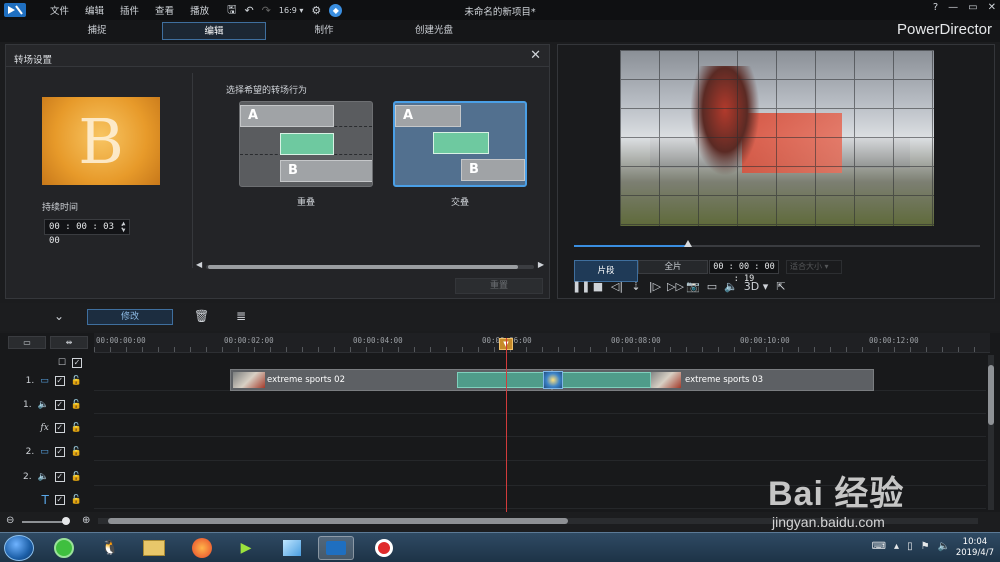  What do you see at coordinates (214, 31) in the screenshot?
I see `tab-edit: 编辑` at bounding box center [214, 31].